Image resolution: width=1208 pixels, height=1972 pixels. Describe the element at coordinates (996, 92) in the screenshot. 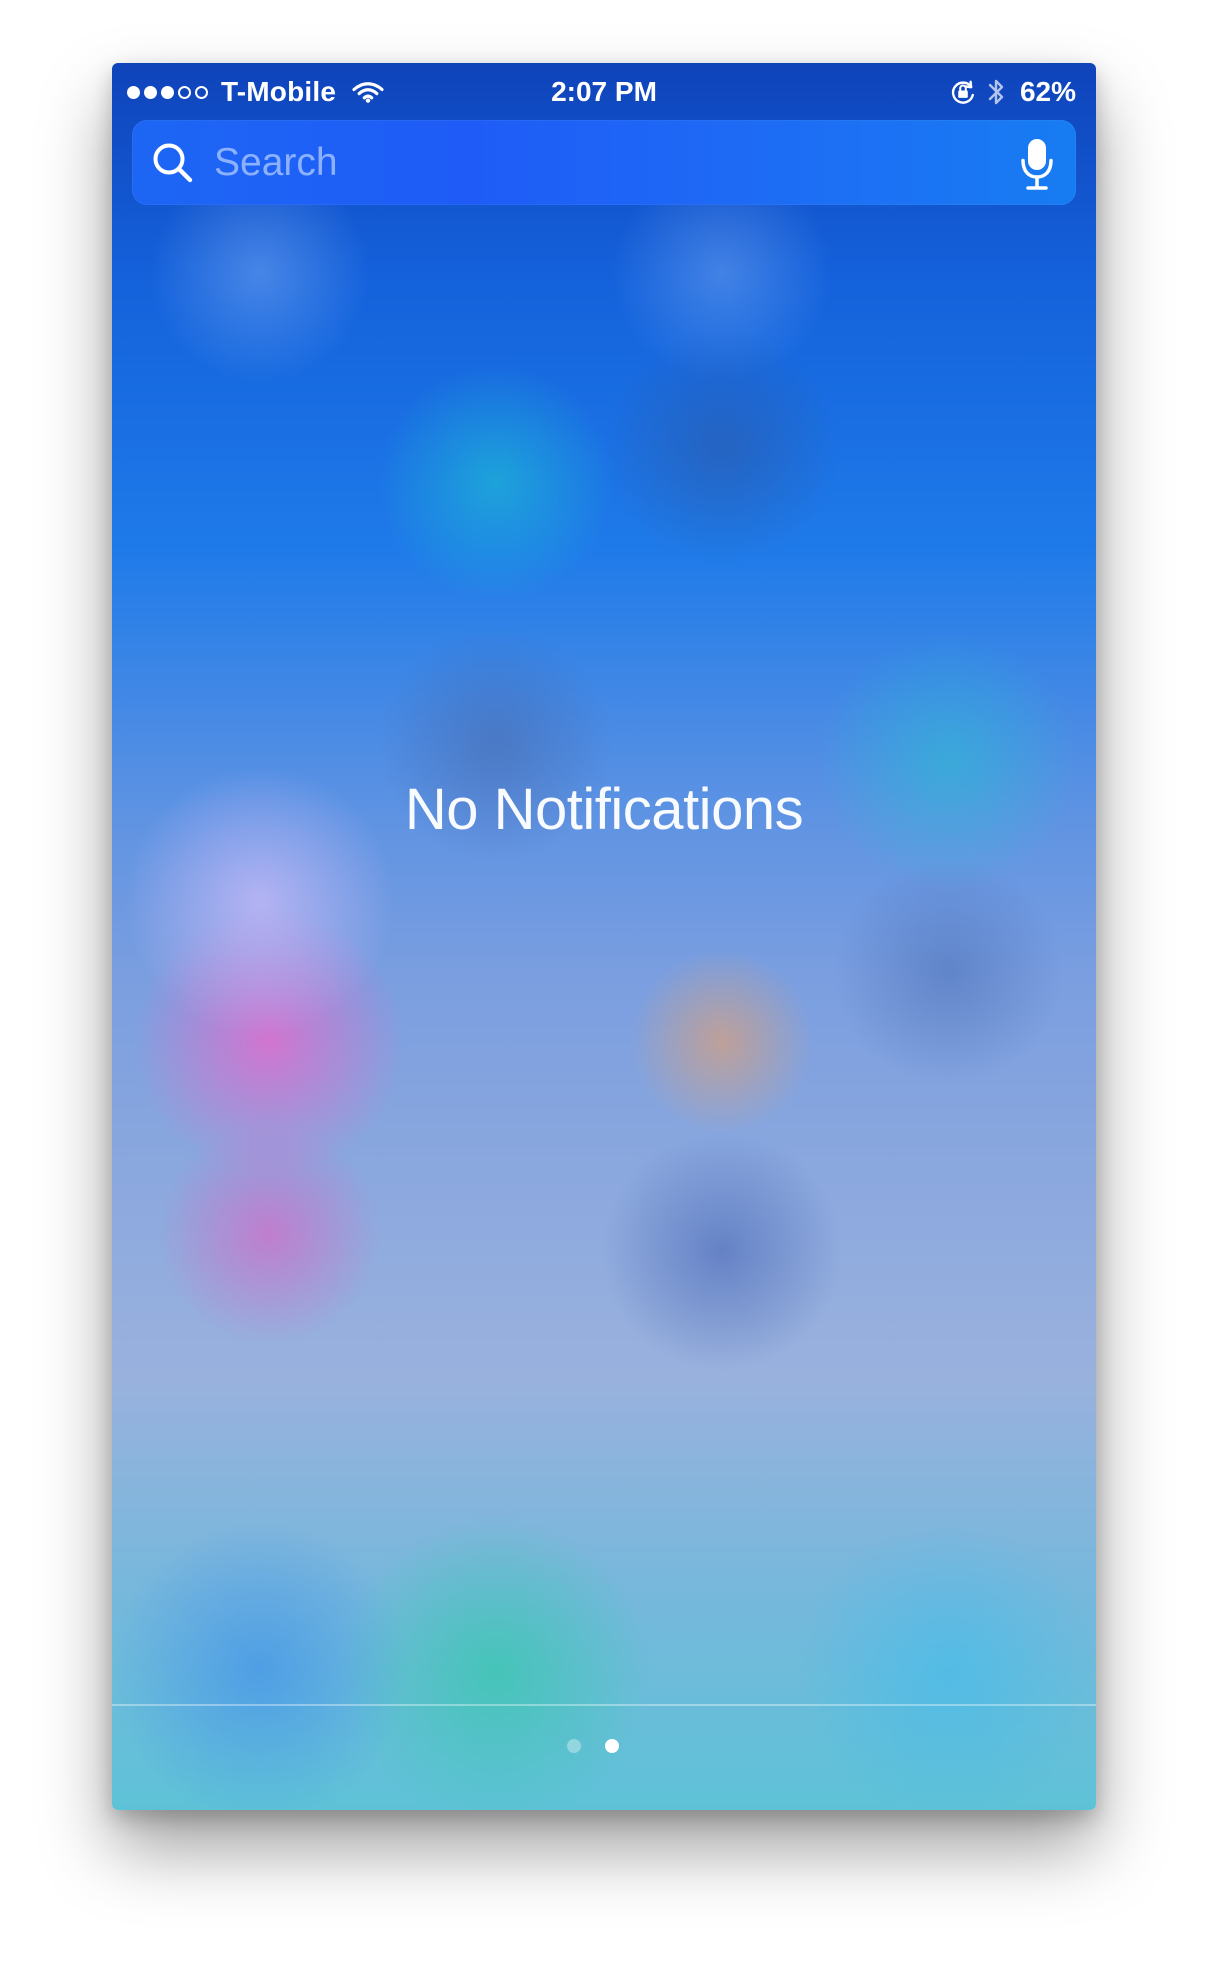

I see `bluetooth-icon` at that location.